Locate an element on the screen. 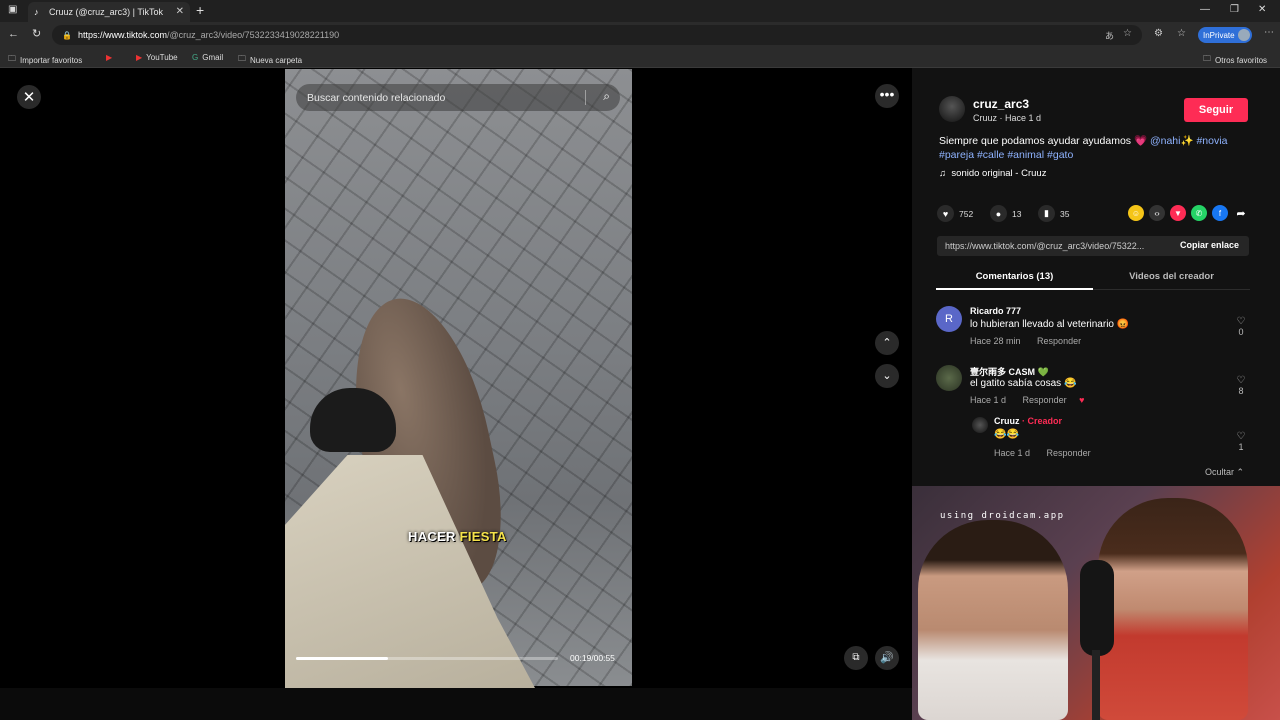 Image resolution: width=1280 pixels, height=720 pixels. tab-actions-icon: ▣ is located at coordinates (12, 9).